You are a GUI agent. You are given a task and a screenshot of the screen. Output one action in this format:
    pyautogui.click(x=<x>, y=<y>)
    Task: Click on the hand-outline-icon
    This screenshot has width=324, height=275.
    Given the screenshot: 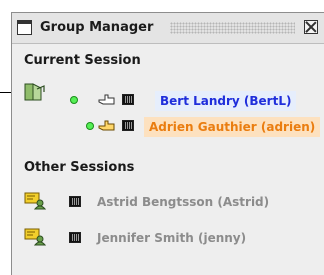 What is the action you would take?
    pyautogui.click(x=107, y=100)
    